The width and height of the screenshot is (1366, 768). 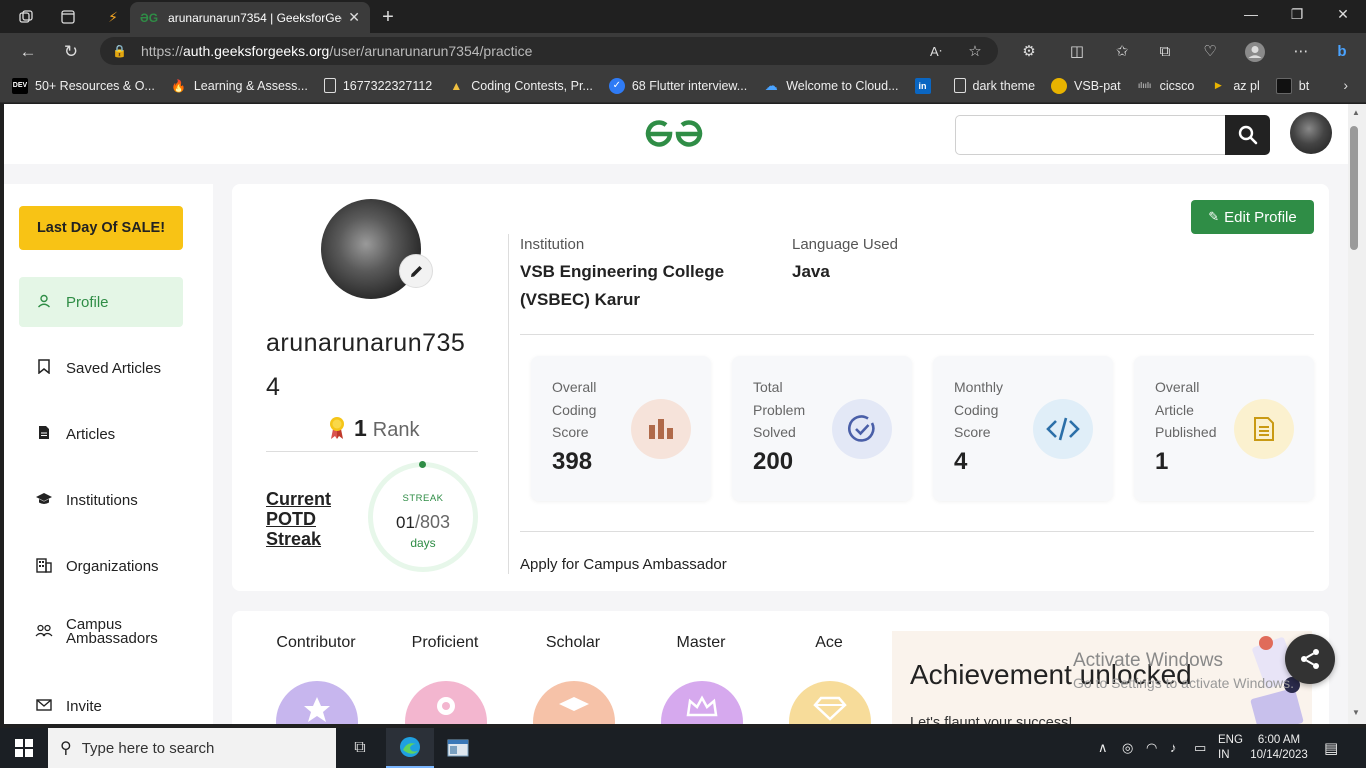 I want to click on scroll-down-icon: ▼, so click(x=1356, y=712).